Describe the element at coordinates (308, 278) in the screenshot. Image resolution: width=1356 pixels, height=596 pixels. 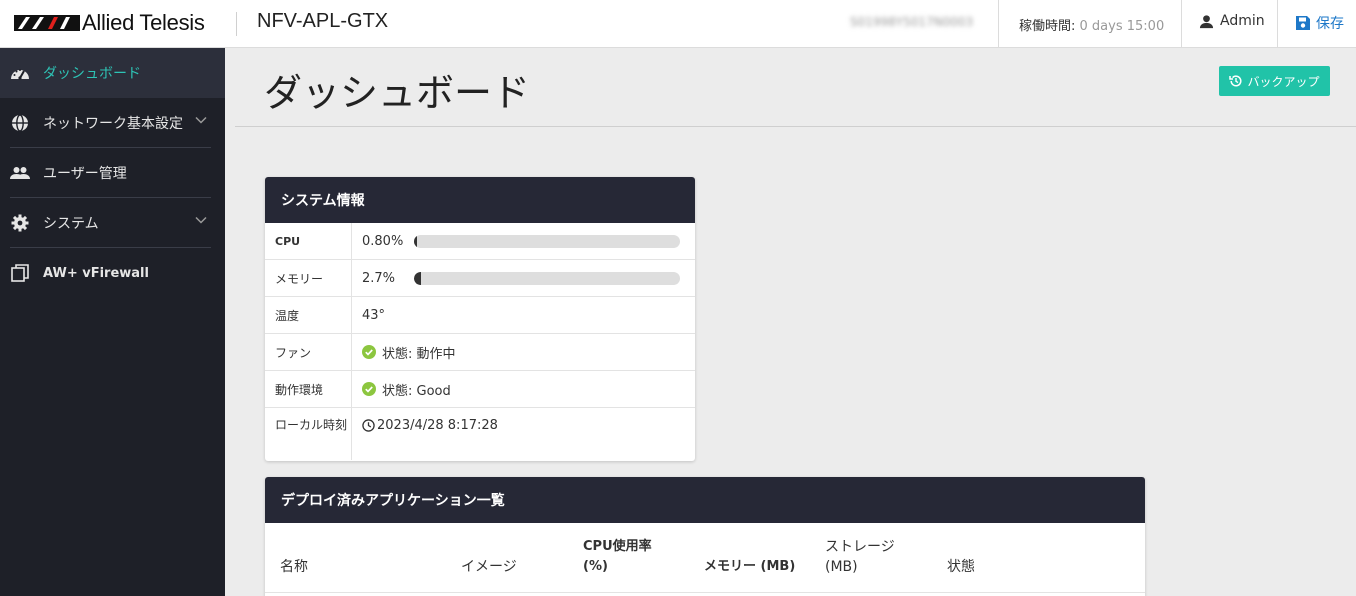
I see `memory-label: メモリー` at that location.